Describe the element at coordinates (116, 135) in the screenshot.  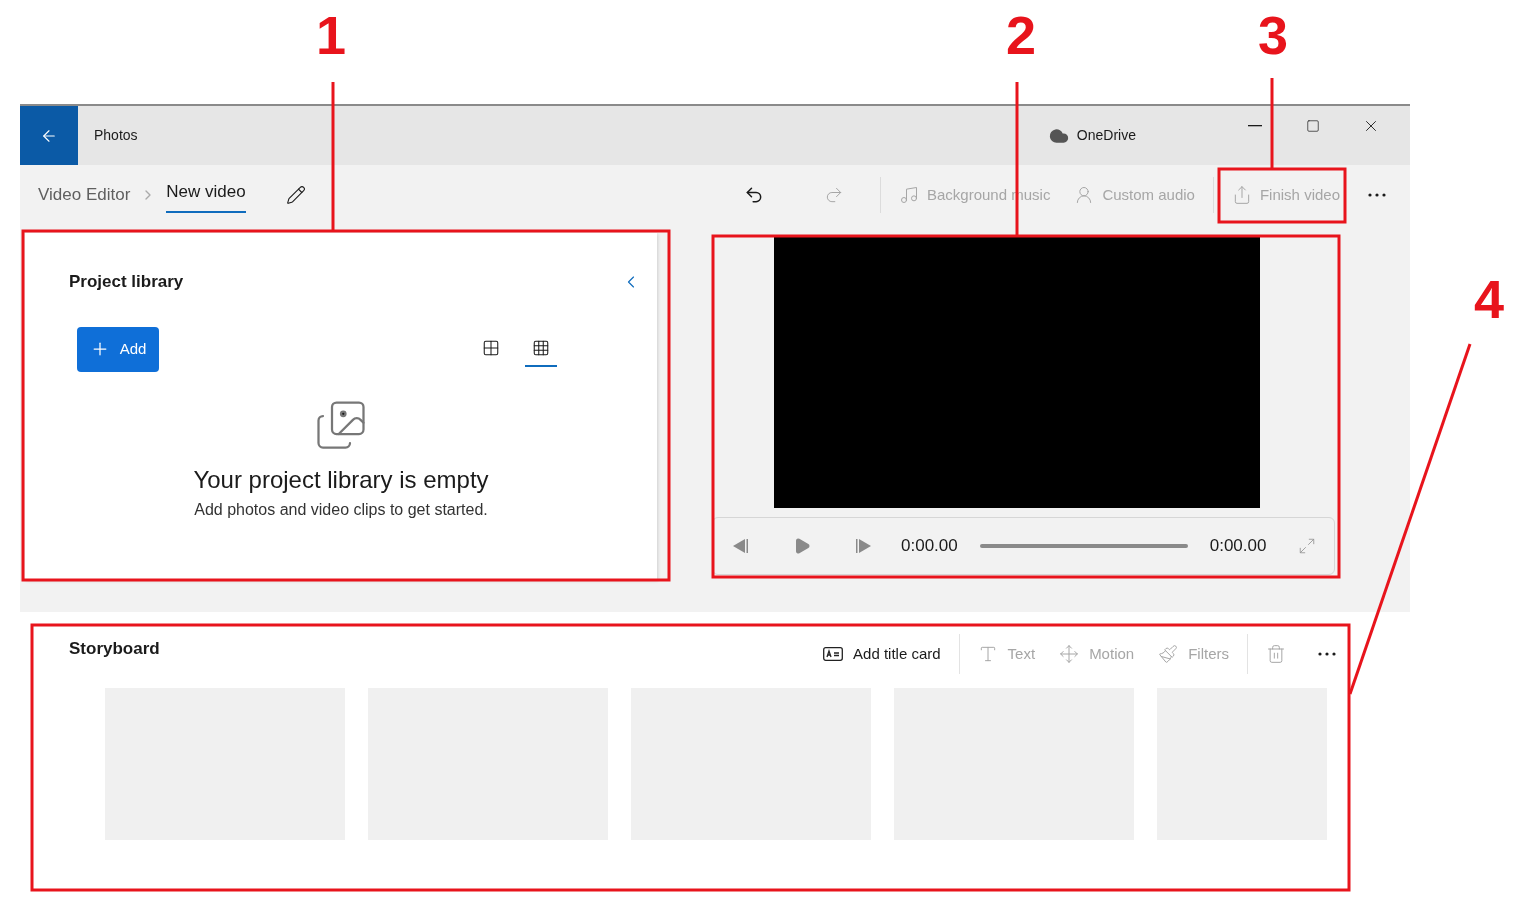
I see `window-title: Photos` at that location.